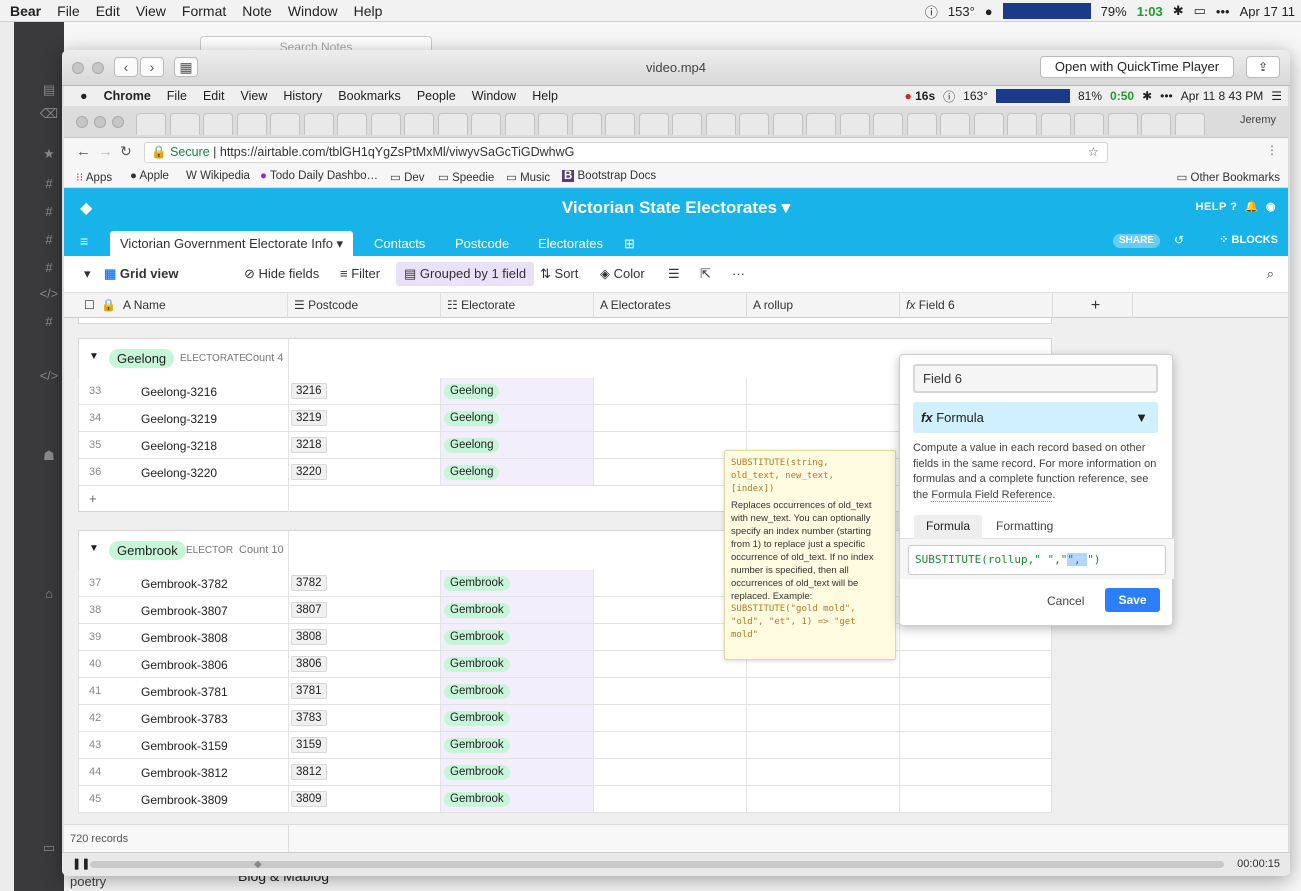  What do you see at coordinates (1136, 241) in the screenshot?
I see `share-button: SHARE` at bounding box center [1136, 241].